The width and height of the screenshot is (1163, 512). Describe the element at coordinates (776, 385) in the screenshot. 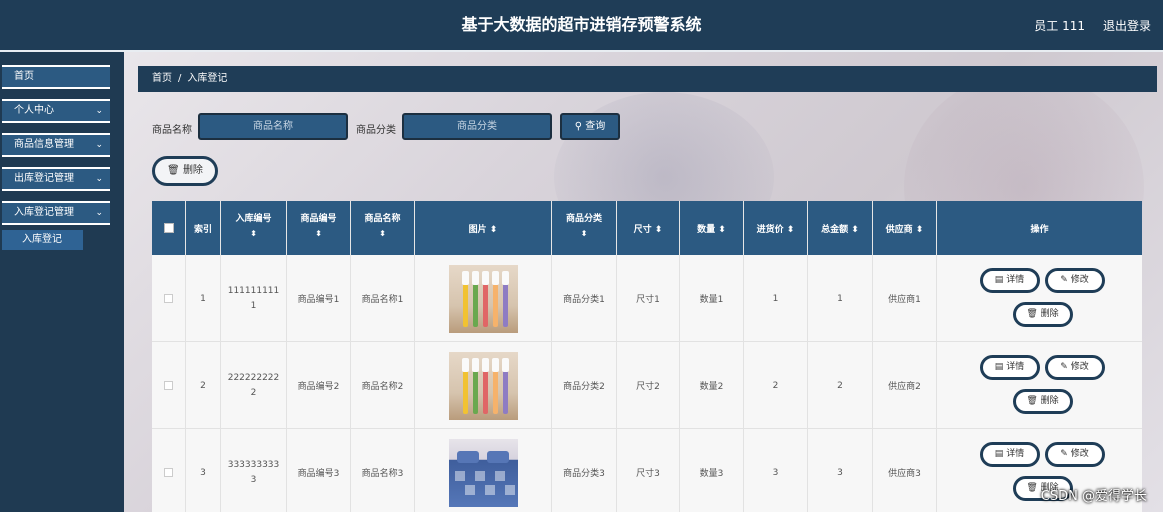

I see `cell-purchase-price: 2` at that location.